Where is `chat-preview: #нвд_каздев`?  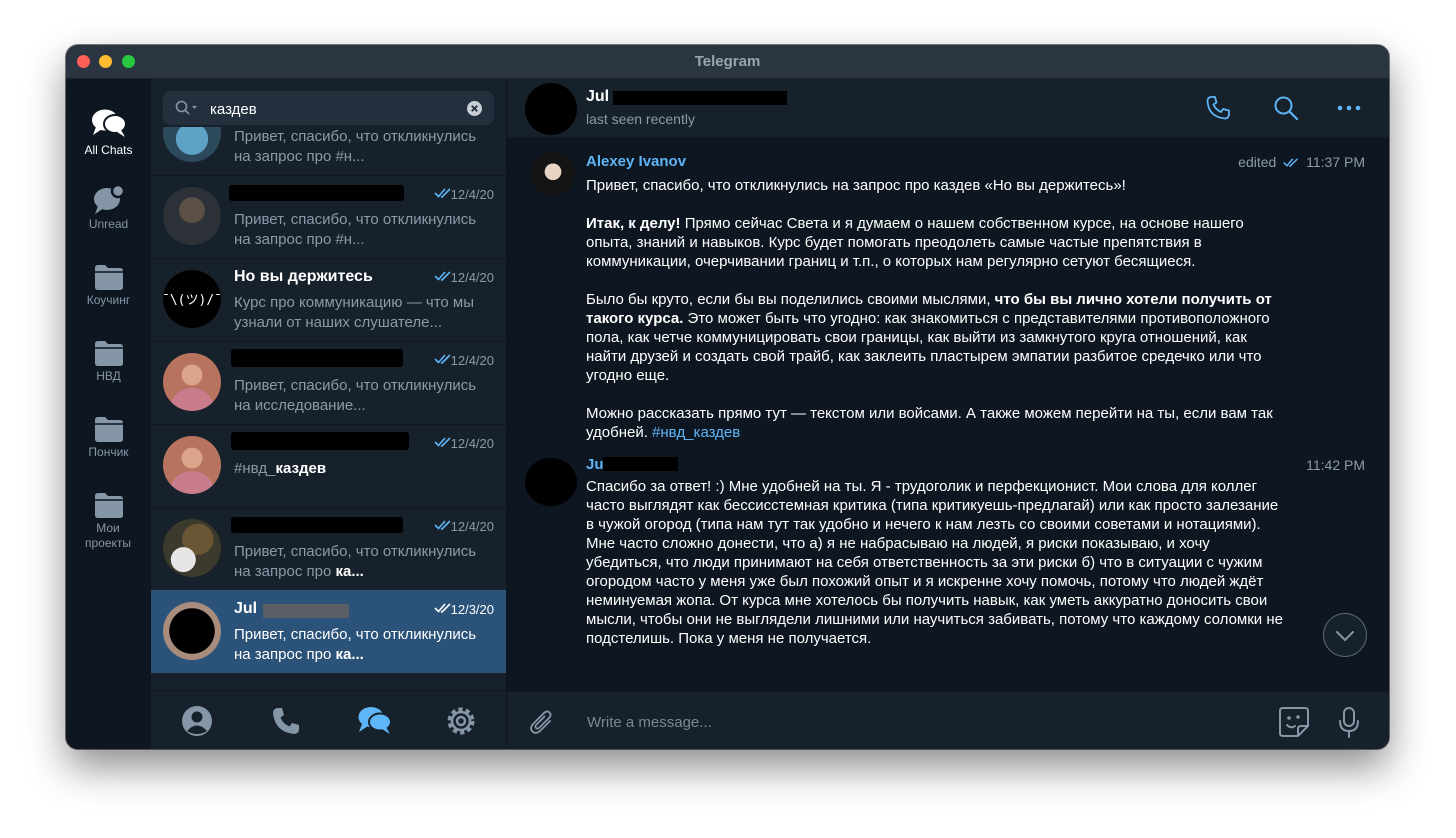 chat-preview: #нвд_каздев is located at coordinates (360, 469).